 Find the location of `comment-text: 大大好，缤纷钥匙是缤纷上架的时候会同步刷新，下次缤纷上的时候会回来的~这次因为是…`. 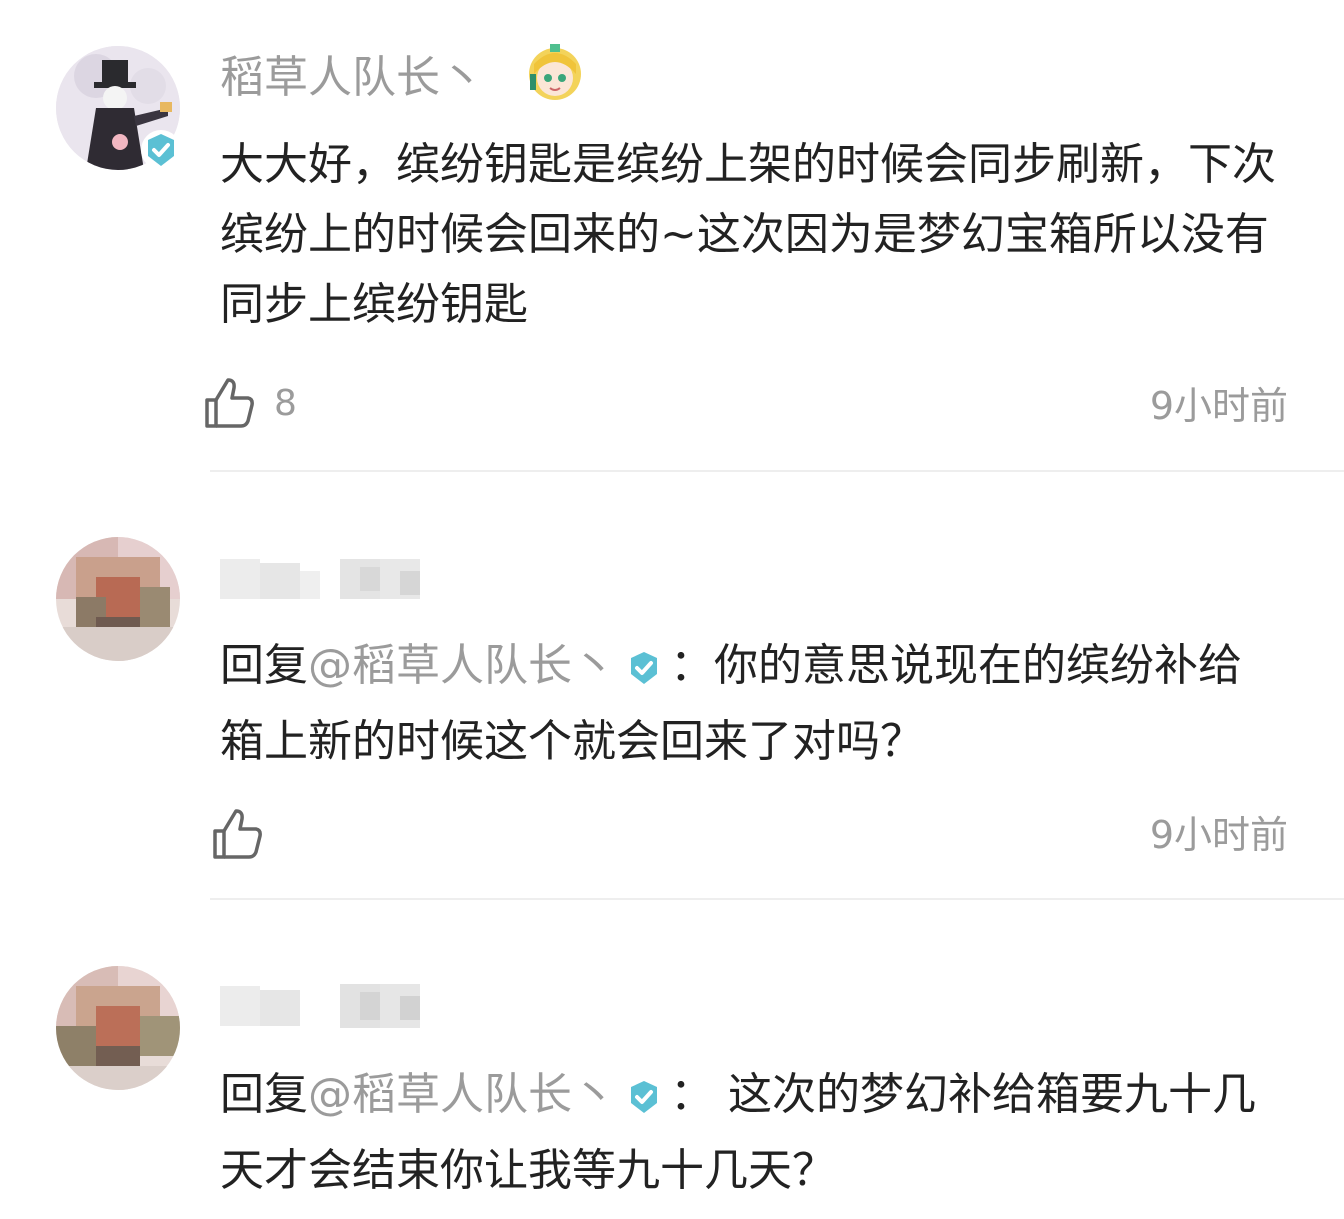

comment-text: 大大好，缤纷钥匙是缤纷上架的时候会同步刷新，下次缤纷上的时候会回来的~这次因为是… is located at coordinates (748, 234).